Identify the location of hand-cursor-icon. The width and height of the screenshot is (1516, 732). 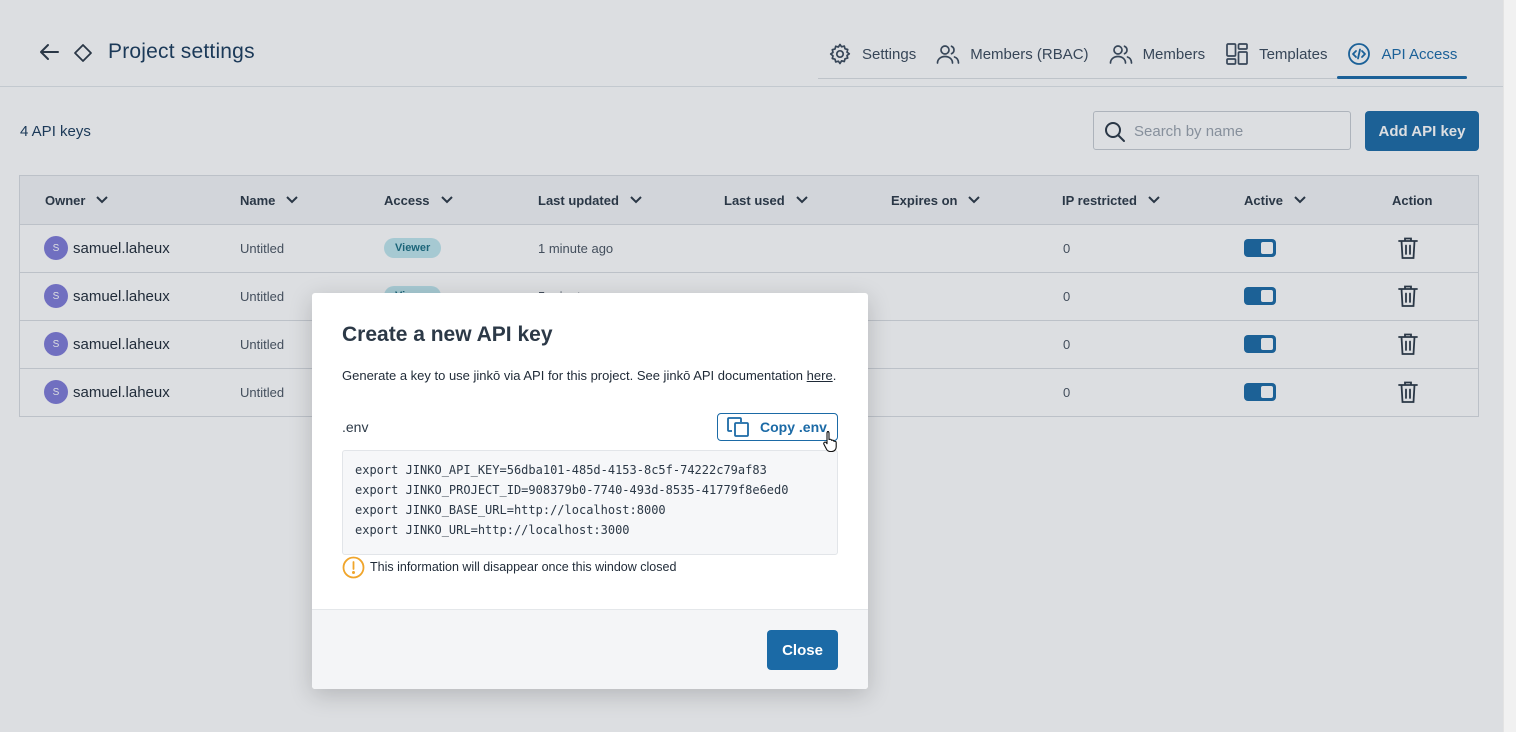
(830, 441).